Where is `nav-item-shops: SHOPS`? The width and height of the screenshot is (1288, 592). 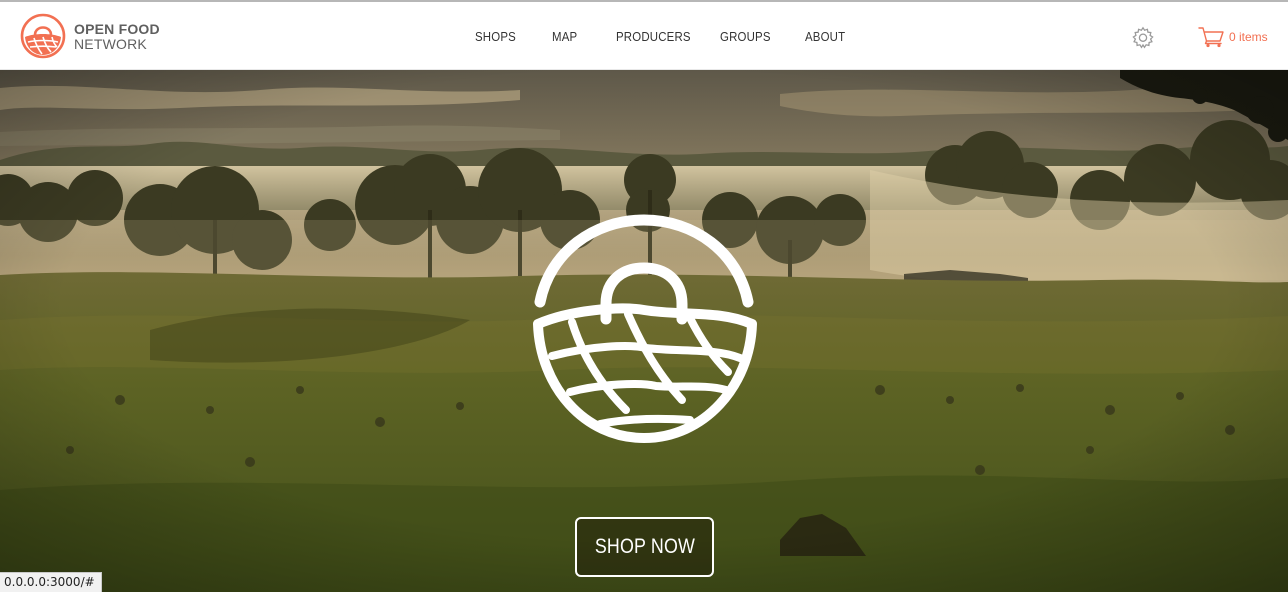
nav-item-shops: SHOPS is located at coordinates (495, 36).